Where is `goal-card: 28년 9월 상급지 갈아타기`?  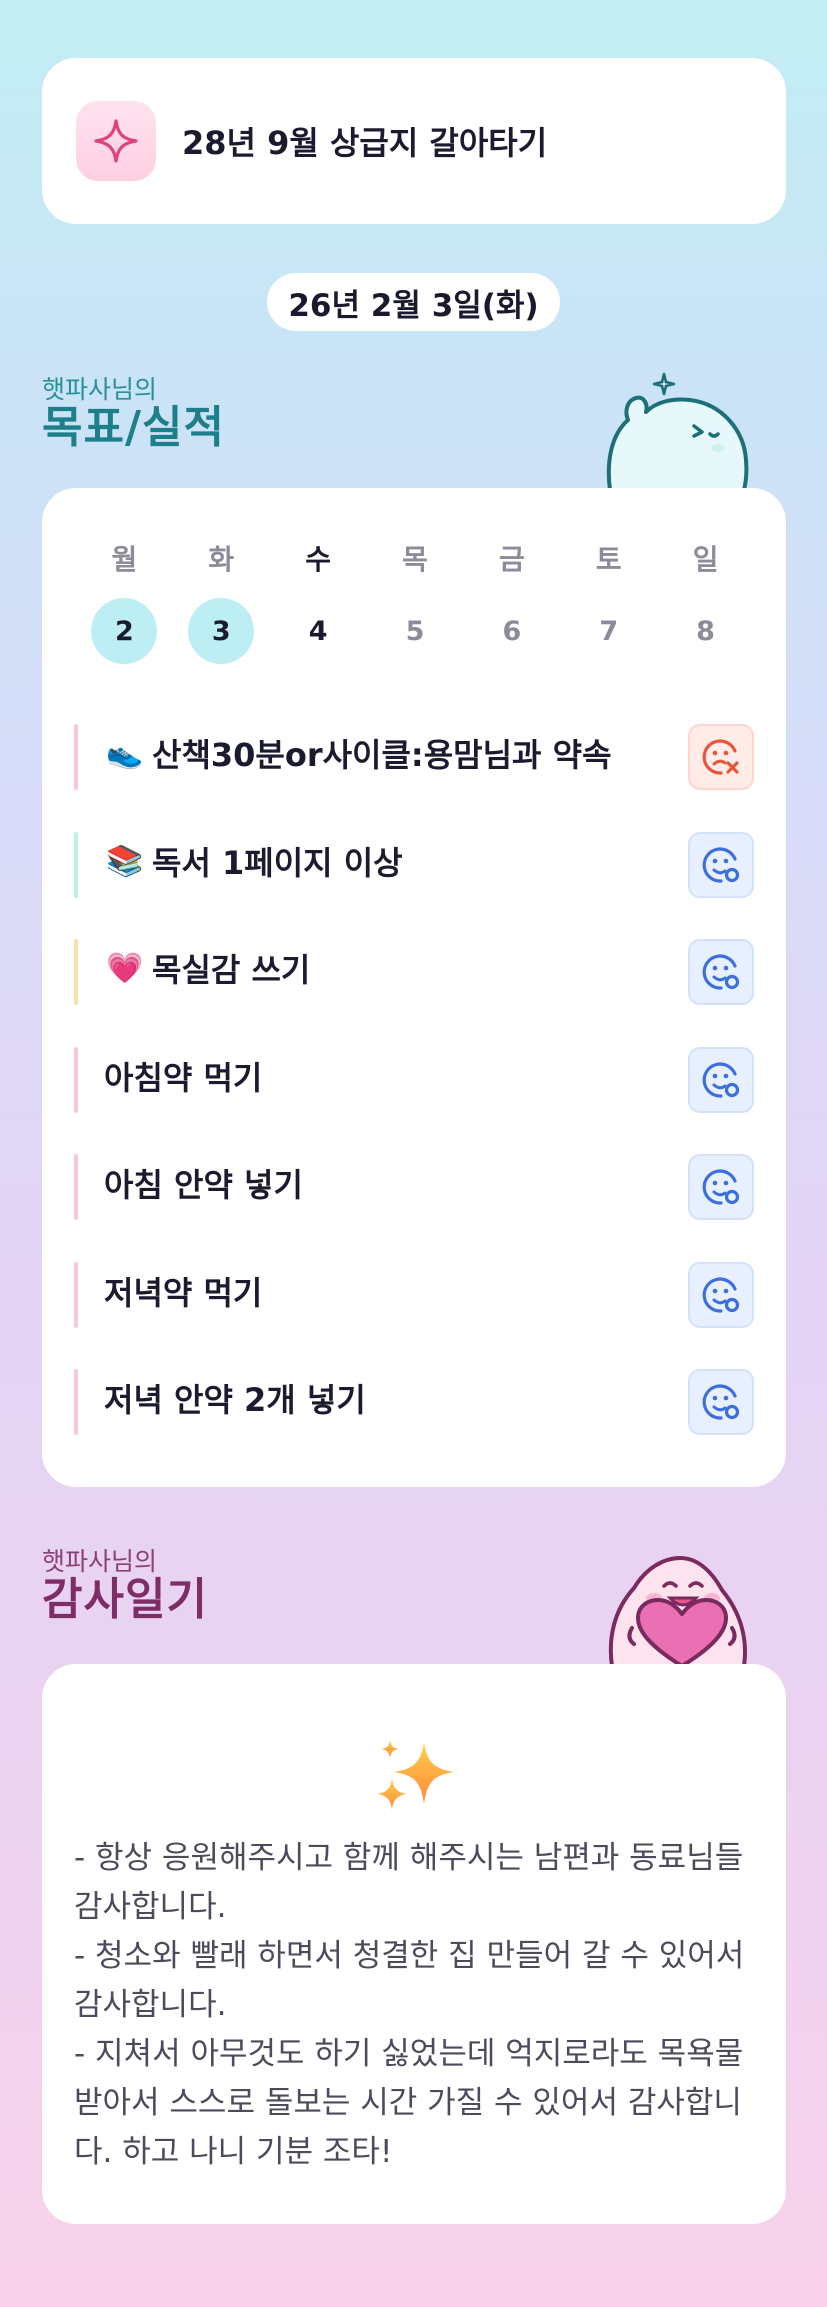
goal-card: 28년 9월 상급지 갈아타기 is located at coordinates (414, 141).